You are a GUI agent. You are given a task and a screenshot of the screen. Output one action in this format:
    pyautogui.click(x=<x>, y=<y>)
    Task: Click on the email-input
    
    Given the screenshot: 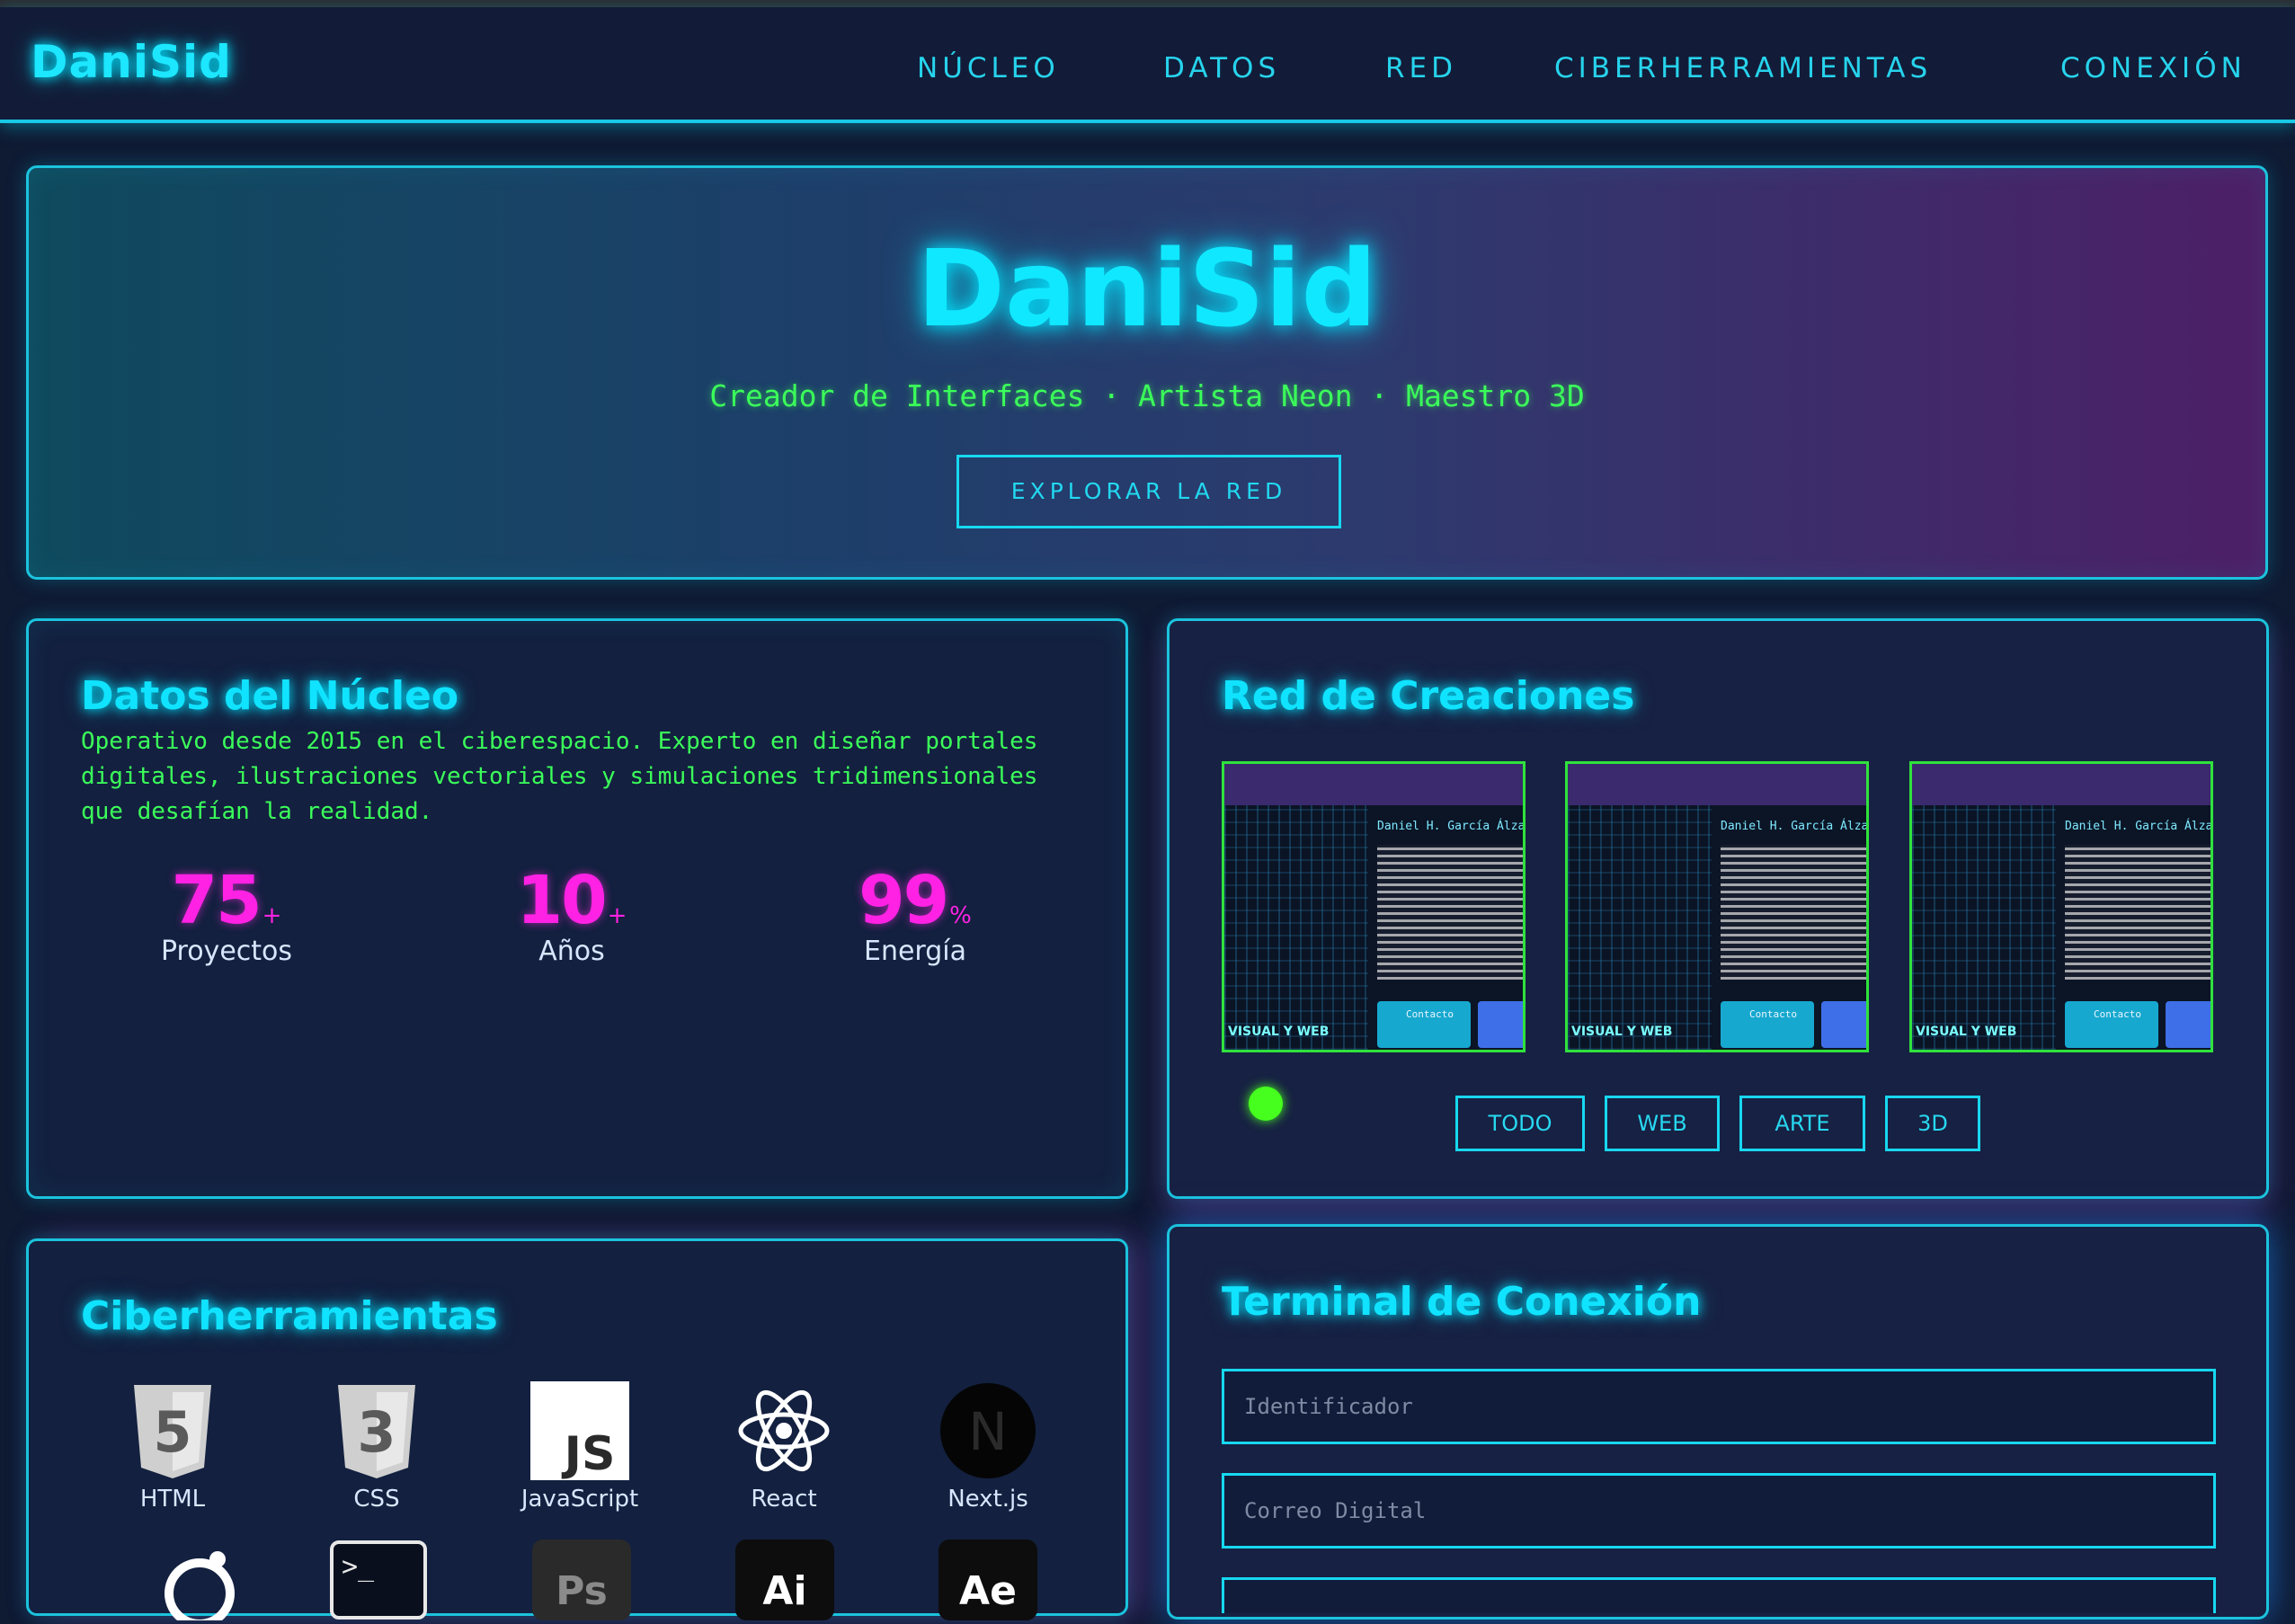 What is the action you would take?
    pyautogui.click(x=1719, y=1511)
    